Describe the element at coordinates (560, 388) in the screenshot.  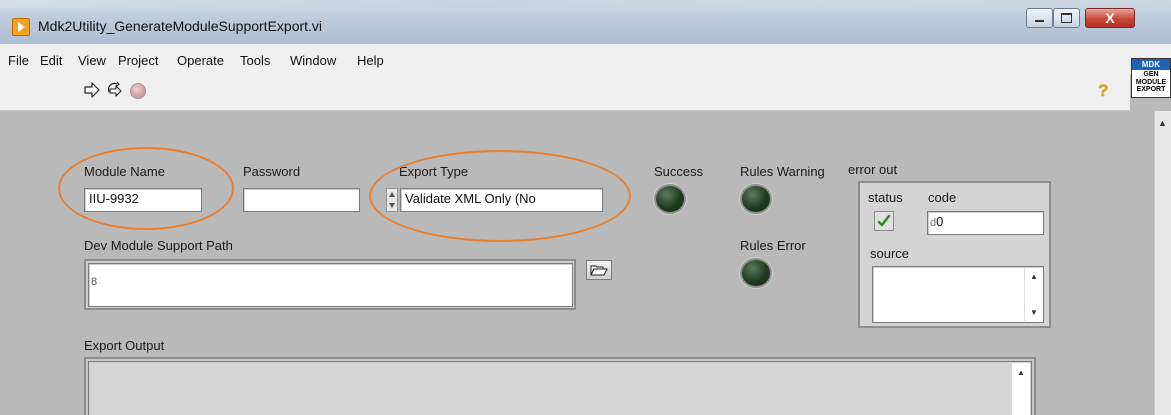
I see `export-output-field` at that location.